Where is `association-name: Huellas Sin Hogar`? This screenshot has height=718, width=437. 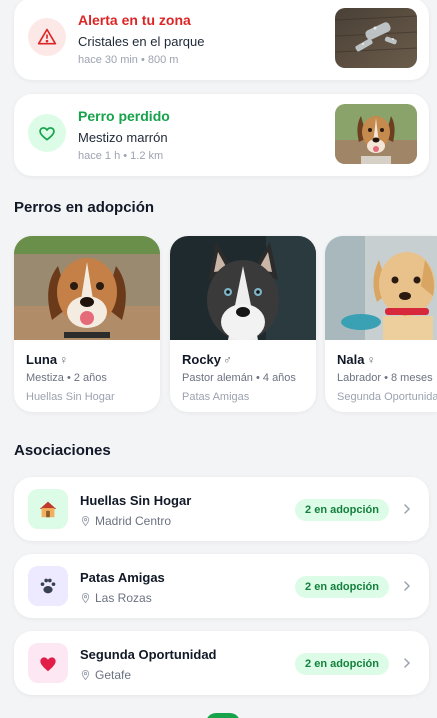
association-name: Huellas Sin Hogar is located at coordinates (136, 500).